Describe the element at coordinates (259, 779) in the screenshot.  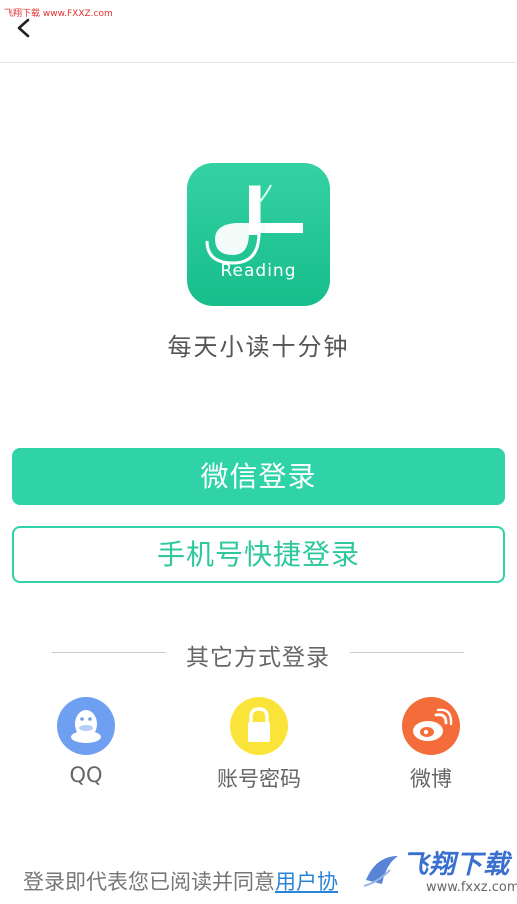
I see `account-password-label: 账号密码` at that location.